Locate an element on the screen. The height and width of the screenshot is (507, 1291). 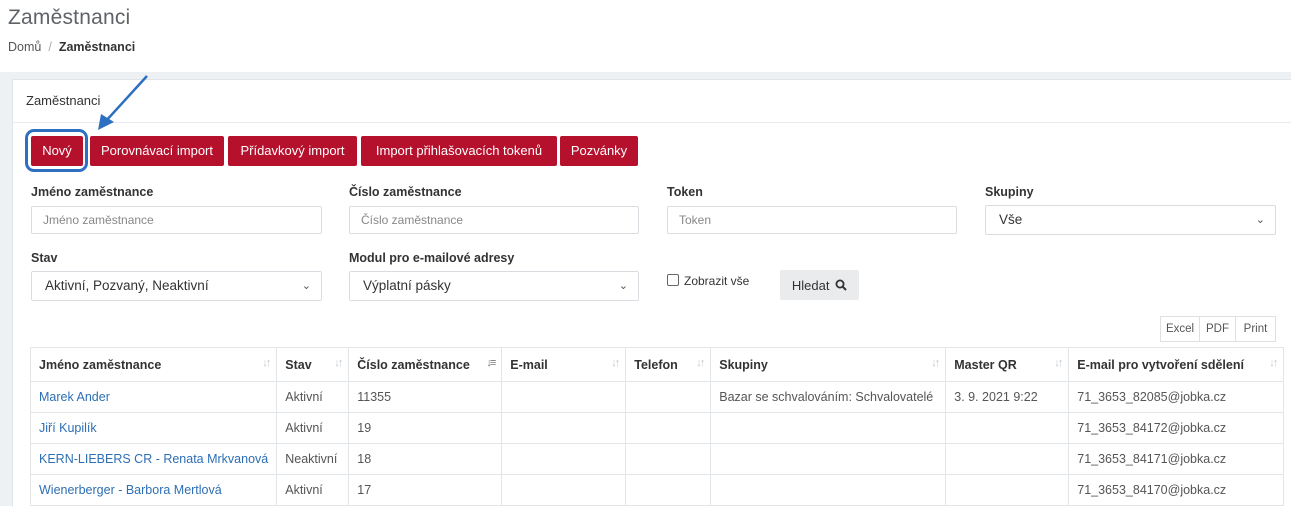
card-header: Zaměstnanci is located at coordinates (652, 101).